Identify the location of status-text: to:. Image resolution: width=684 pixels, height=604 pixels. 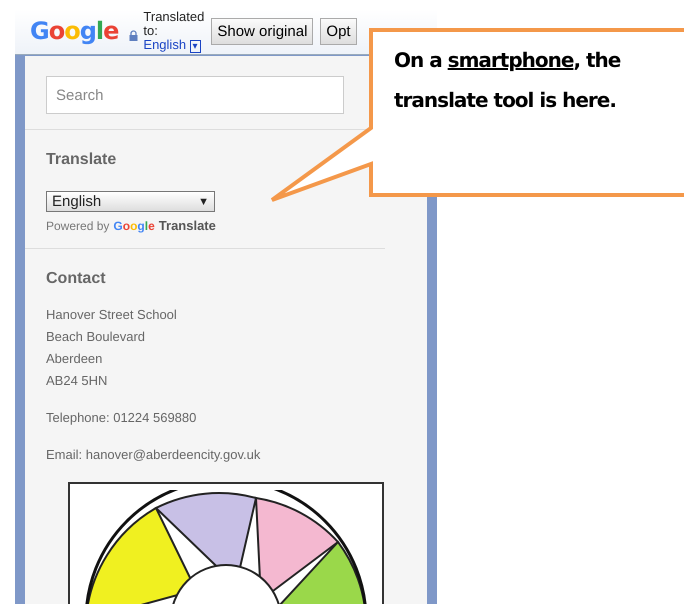
(150, 31).